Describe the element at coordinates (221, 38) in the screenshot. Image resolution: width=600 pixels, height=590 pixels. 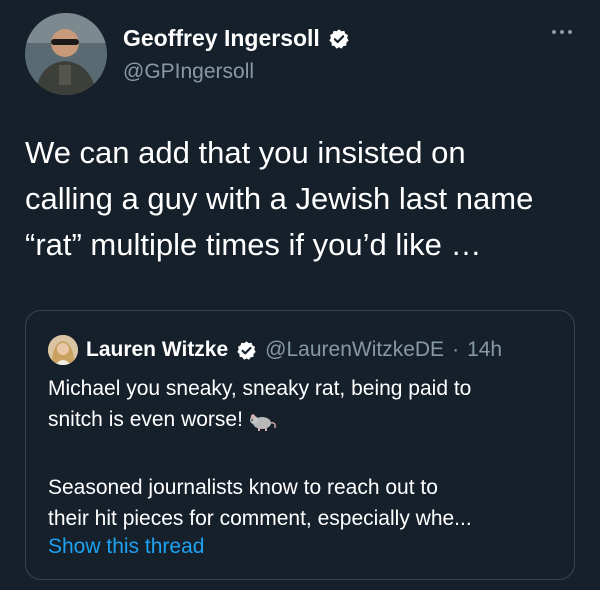
I see `author-display-name: Geoffrey Ingersoll` at that location.